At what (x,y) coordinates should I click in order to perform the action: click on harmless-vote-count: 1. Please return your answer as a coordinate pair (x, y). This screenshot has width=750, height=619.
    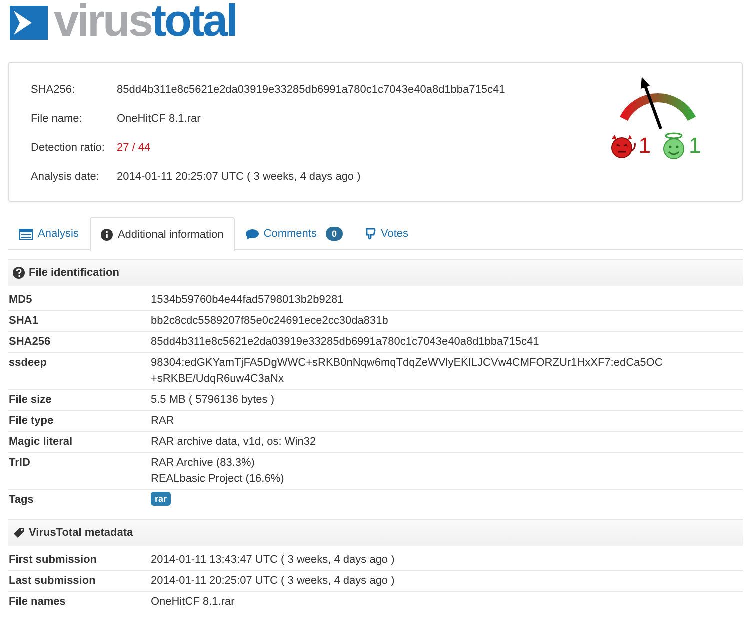
    Looking at the image, I should click on (695, 146).